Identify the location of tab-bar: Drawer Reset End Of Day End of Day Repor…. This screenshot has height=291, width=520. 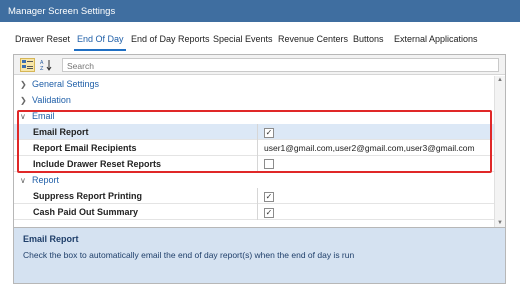
(260, 41).